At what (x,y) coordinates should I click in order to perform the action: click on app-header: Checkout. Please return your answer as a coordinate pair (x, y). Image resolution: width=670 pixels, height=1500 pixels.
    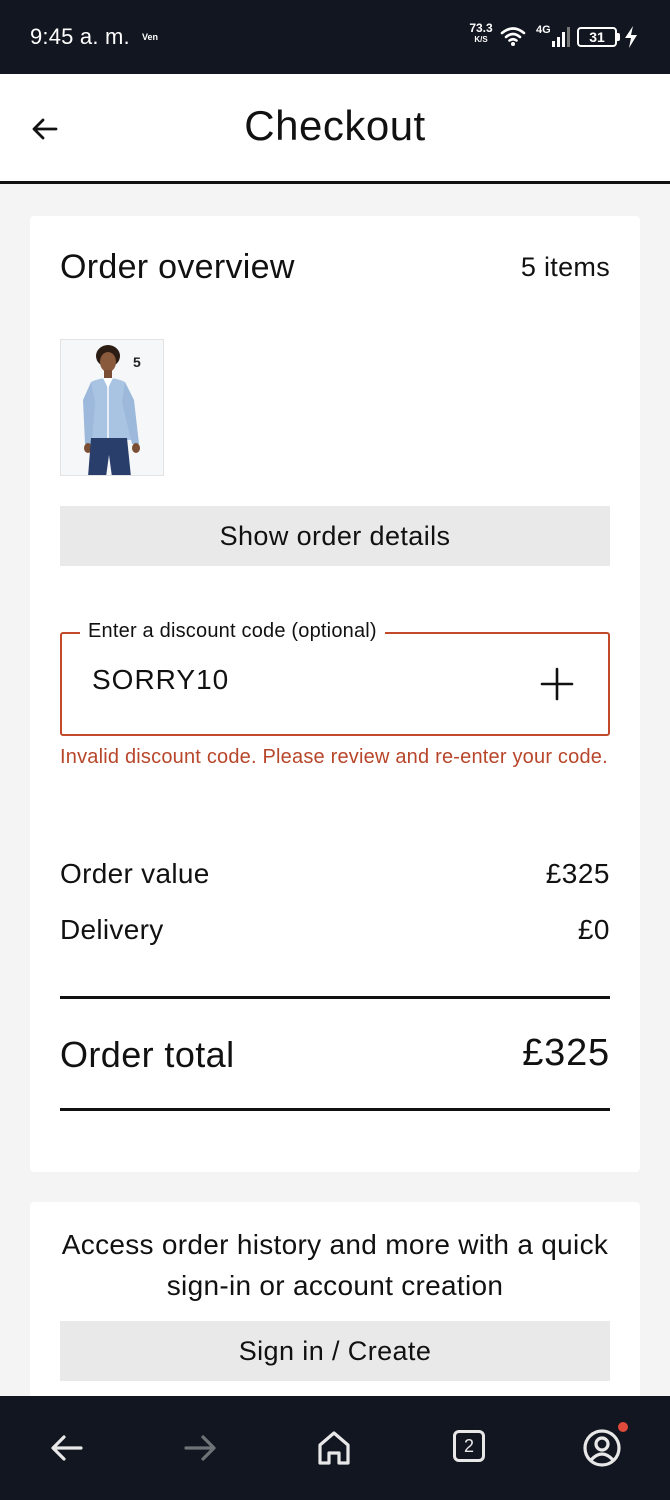
    Looking at the image, I should click on (335, 129).